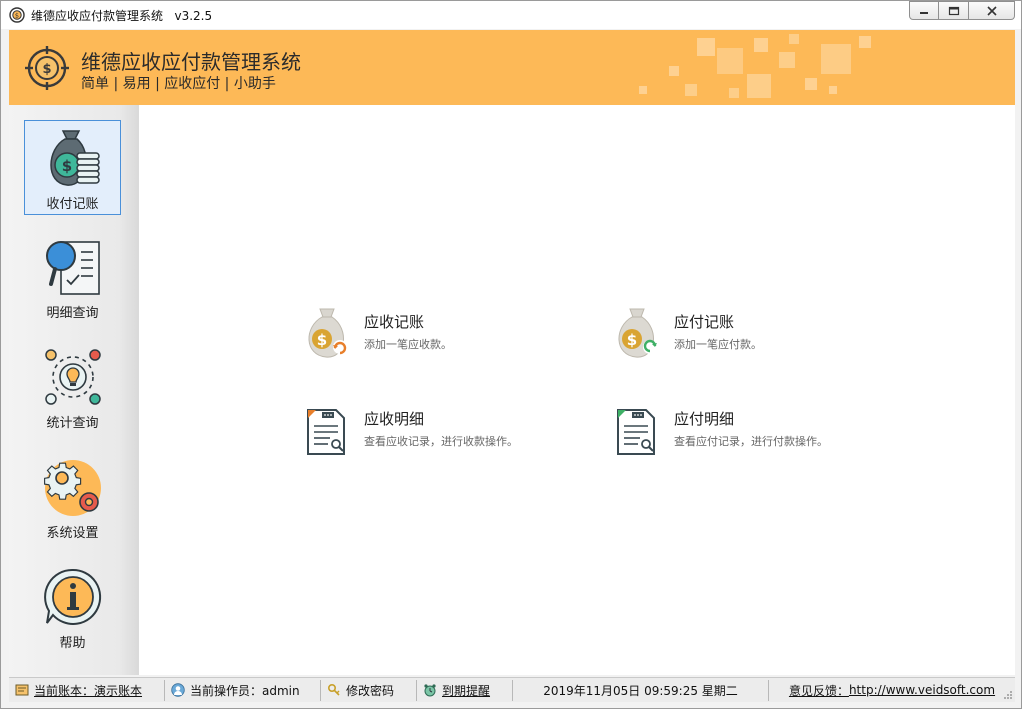 The height and width of the screenshot is (709, 1022). What do you see at coordinates (178, 84) in the screenshot?
I see `banner-subtitle: 简单 | 易用 | 应收应付 | 小助手` at bounding box center [178, 84].